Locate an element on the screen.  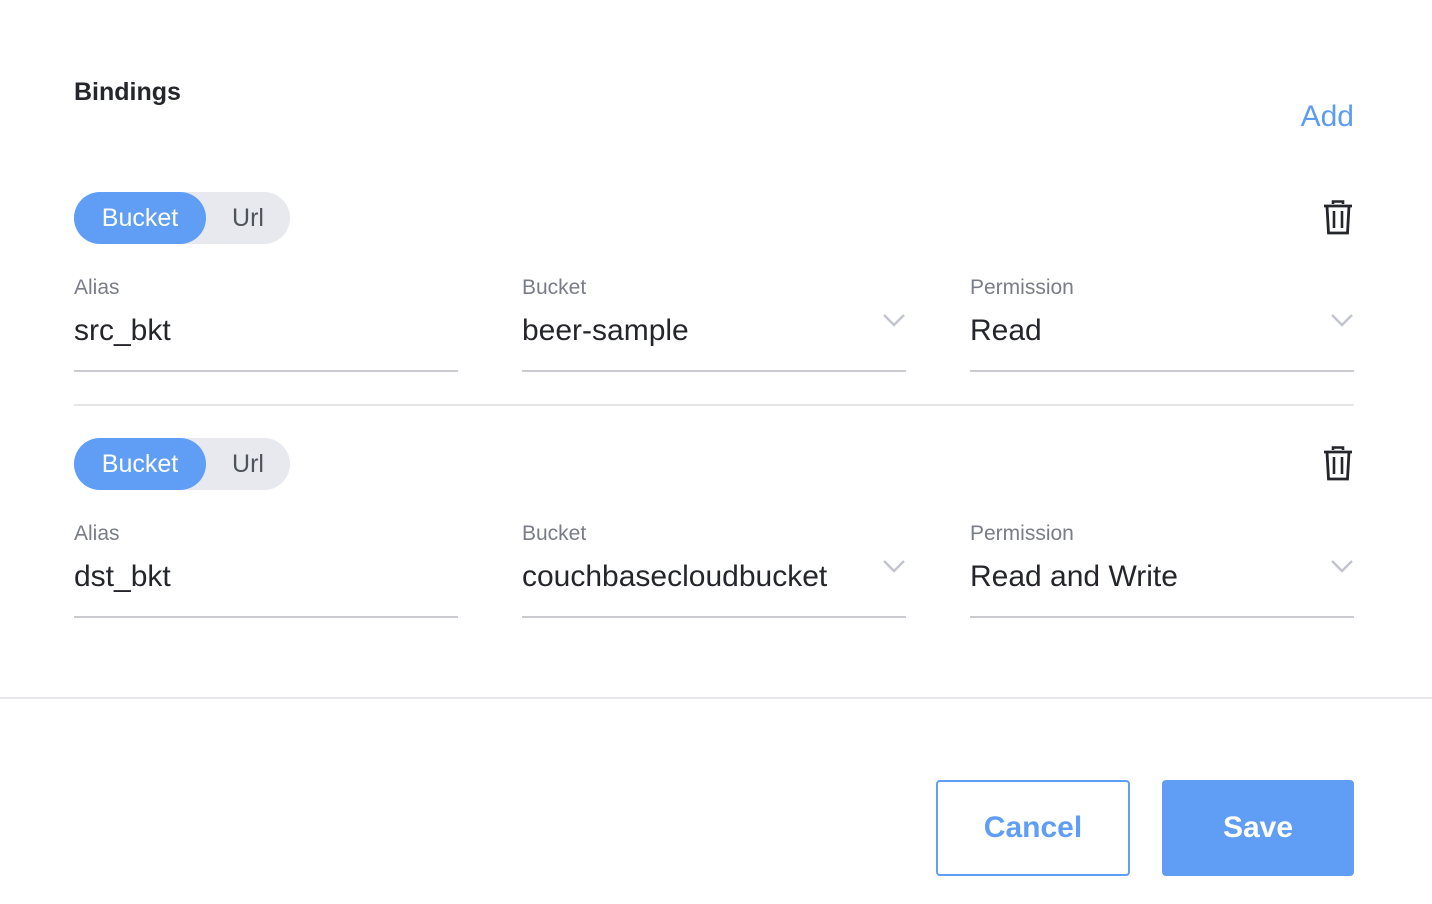
footer-divider is located at coordinates (716, 698).